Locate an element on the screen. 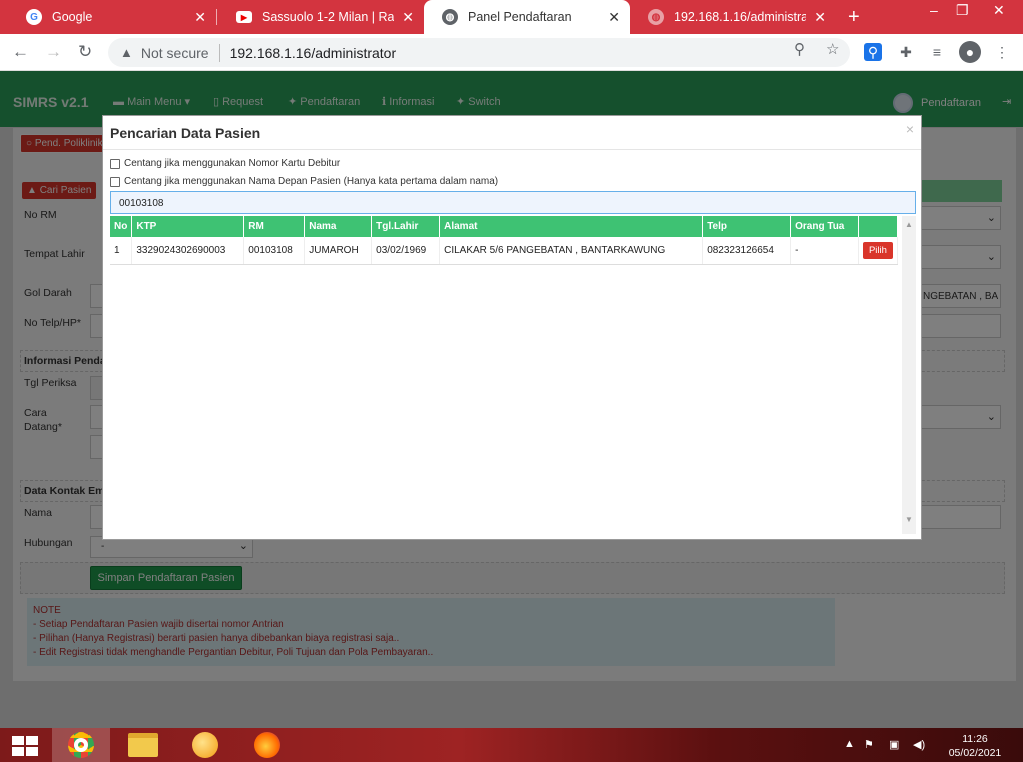 The width and height of the screenshot is (1023, 762). network-icon: ▣ is located at coordinates (894, 744).